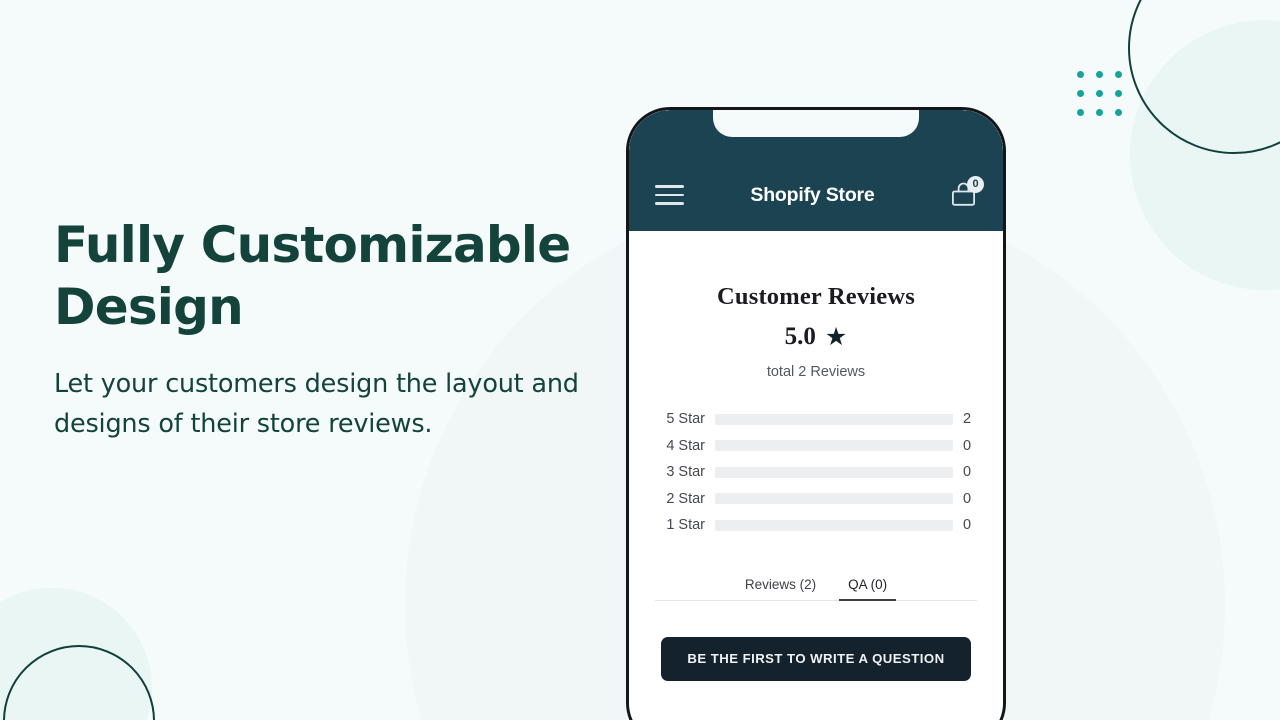  I want to click on total-reviews-count: total 2 Reviews, so click(816, 372).